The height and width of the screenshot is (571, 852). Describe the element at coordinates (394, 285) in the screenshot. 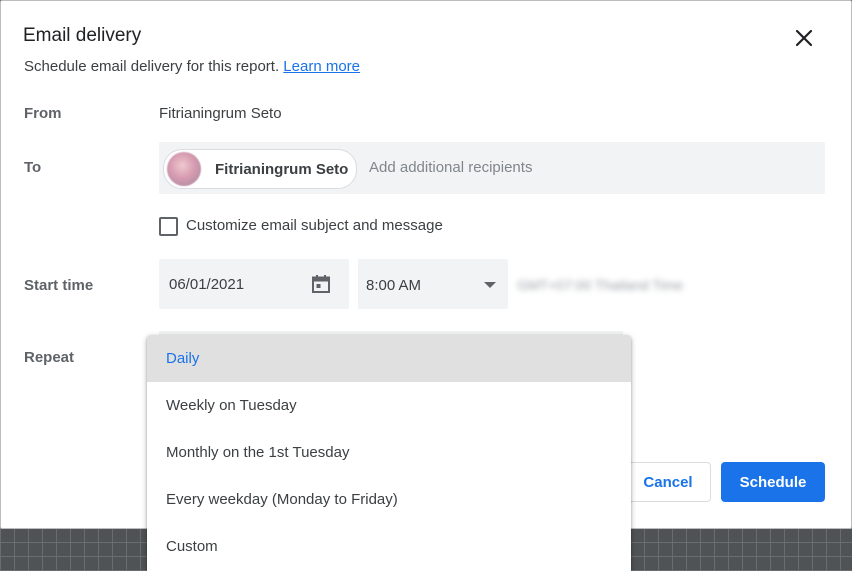

I see `start-time-value: 8:00 AM` at that location.